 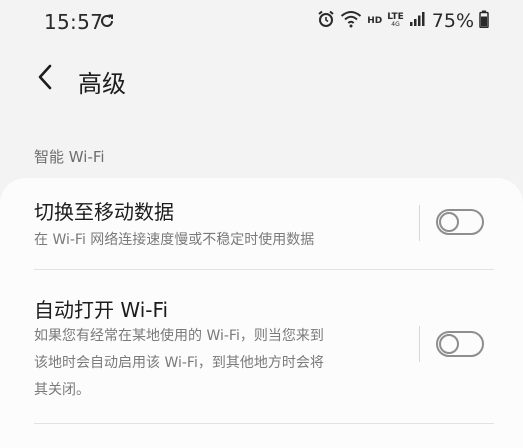 I want to click on hd-label: HD, so click(x=375, y=20).